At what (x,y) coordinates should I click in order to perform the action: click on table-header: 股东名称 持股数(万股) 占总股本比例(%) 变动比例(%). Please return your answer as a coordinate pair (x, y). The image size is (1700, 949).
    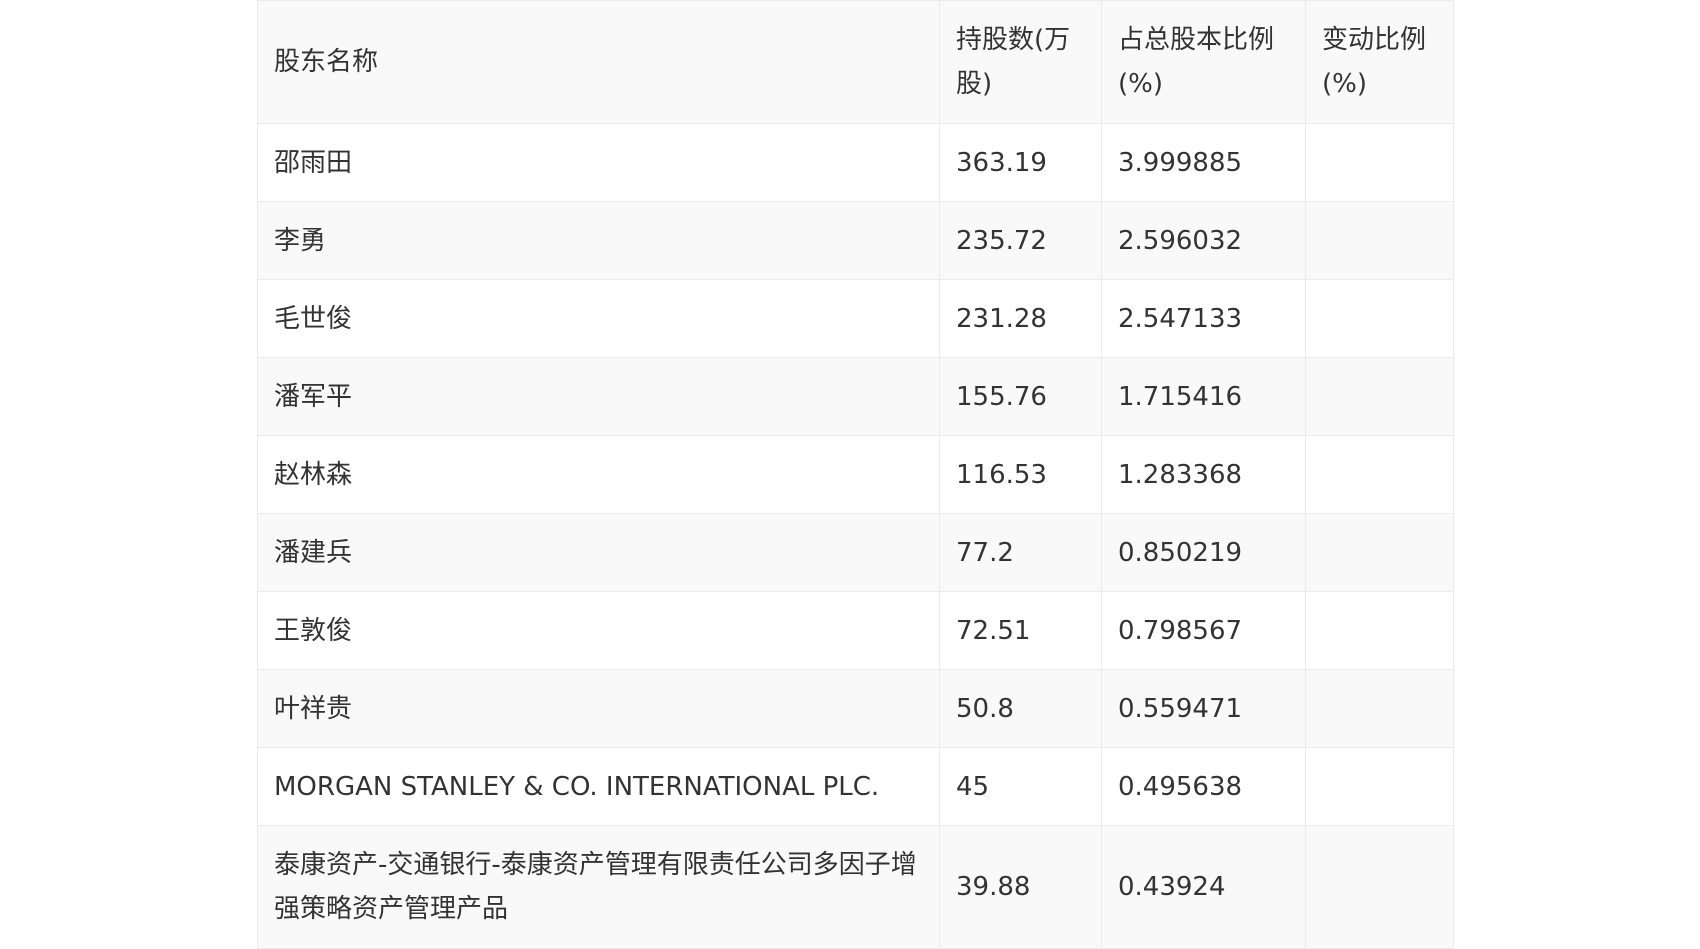
    Looking at the image, I should click on (855, 62).